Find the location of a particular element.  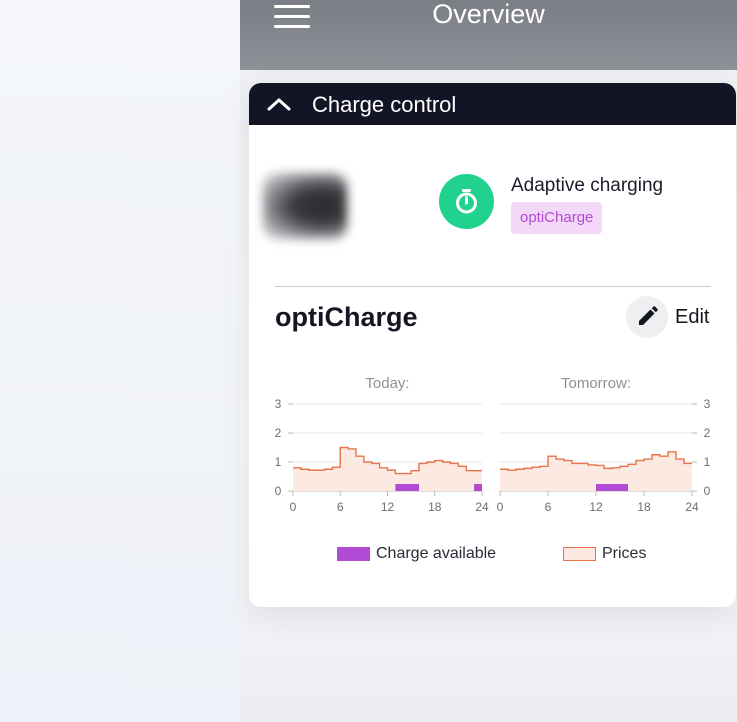

legend-label-prices: Prices is located at coordinates (624, 553).